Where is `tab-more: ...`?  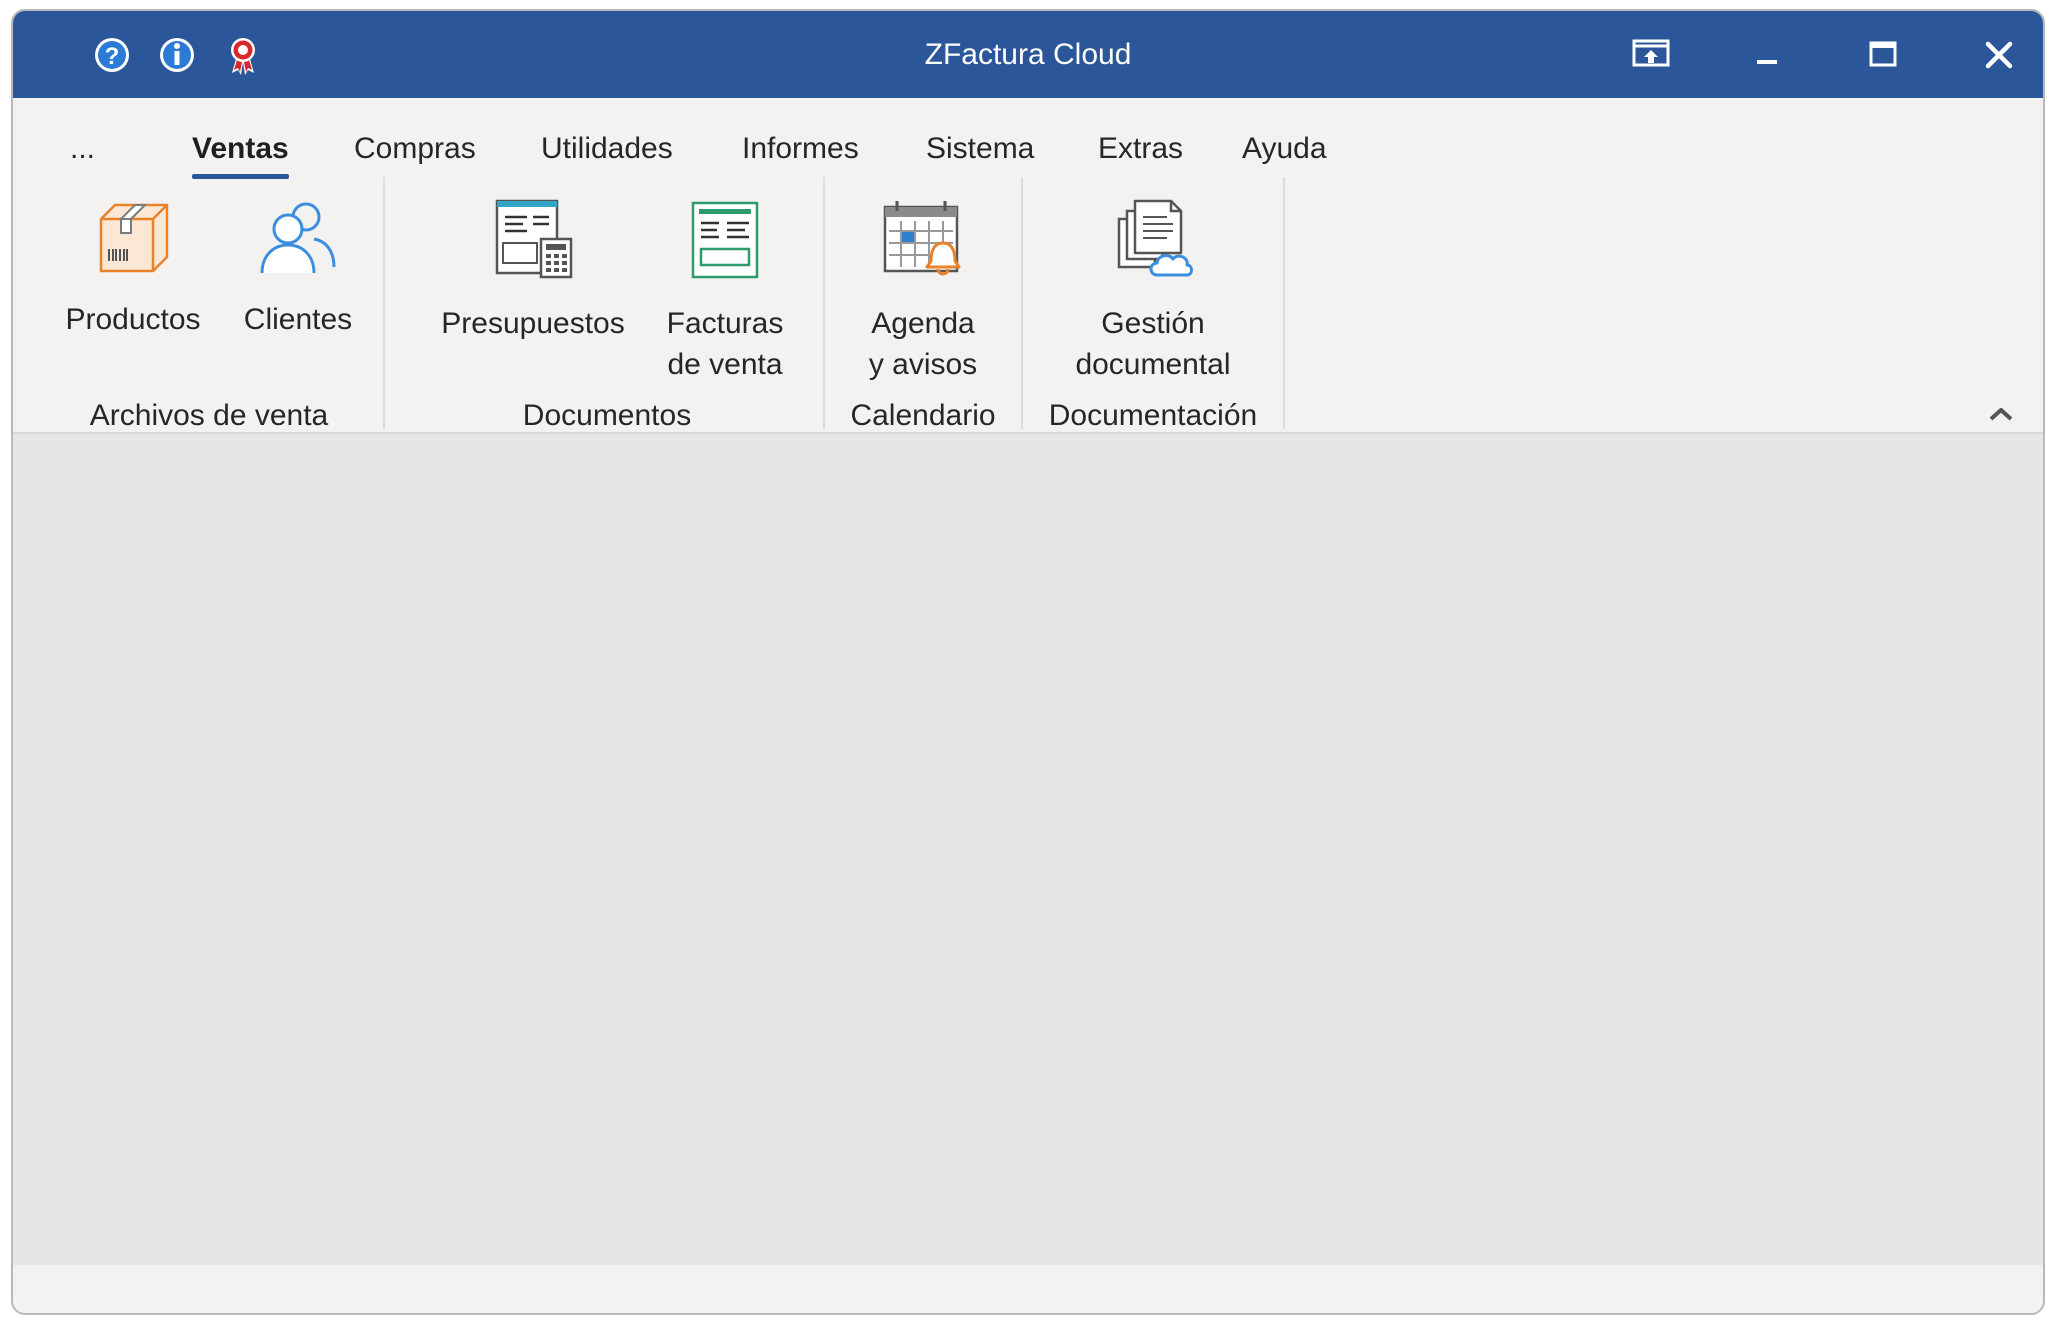
tab-more: ... is located at coordinates (82, 149).